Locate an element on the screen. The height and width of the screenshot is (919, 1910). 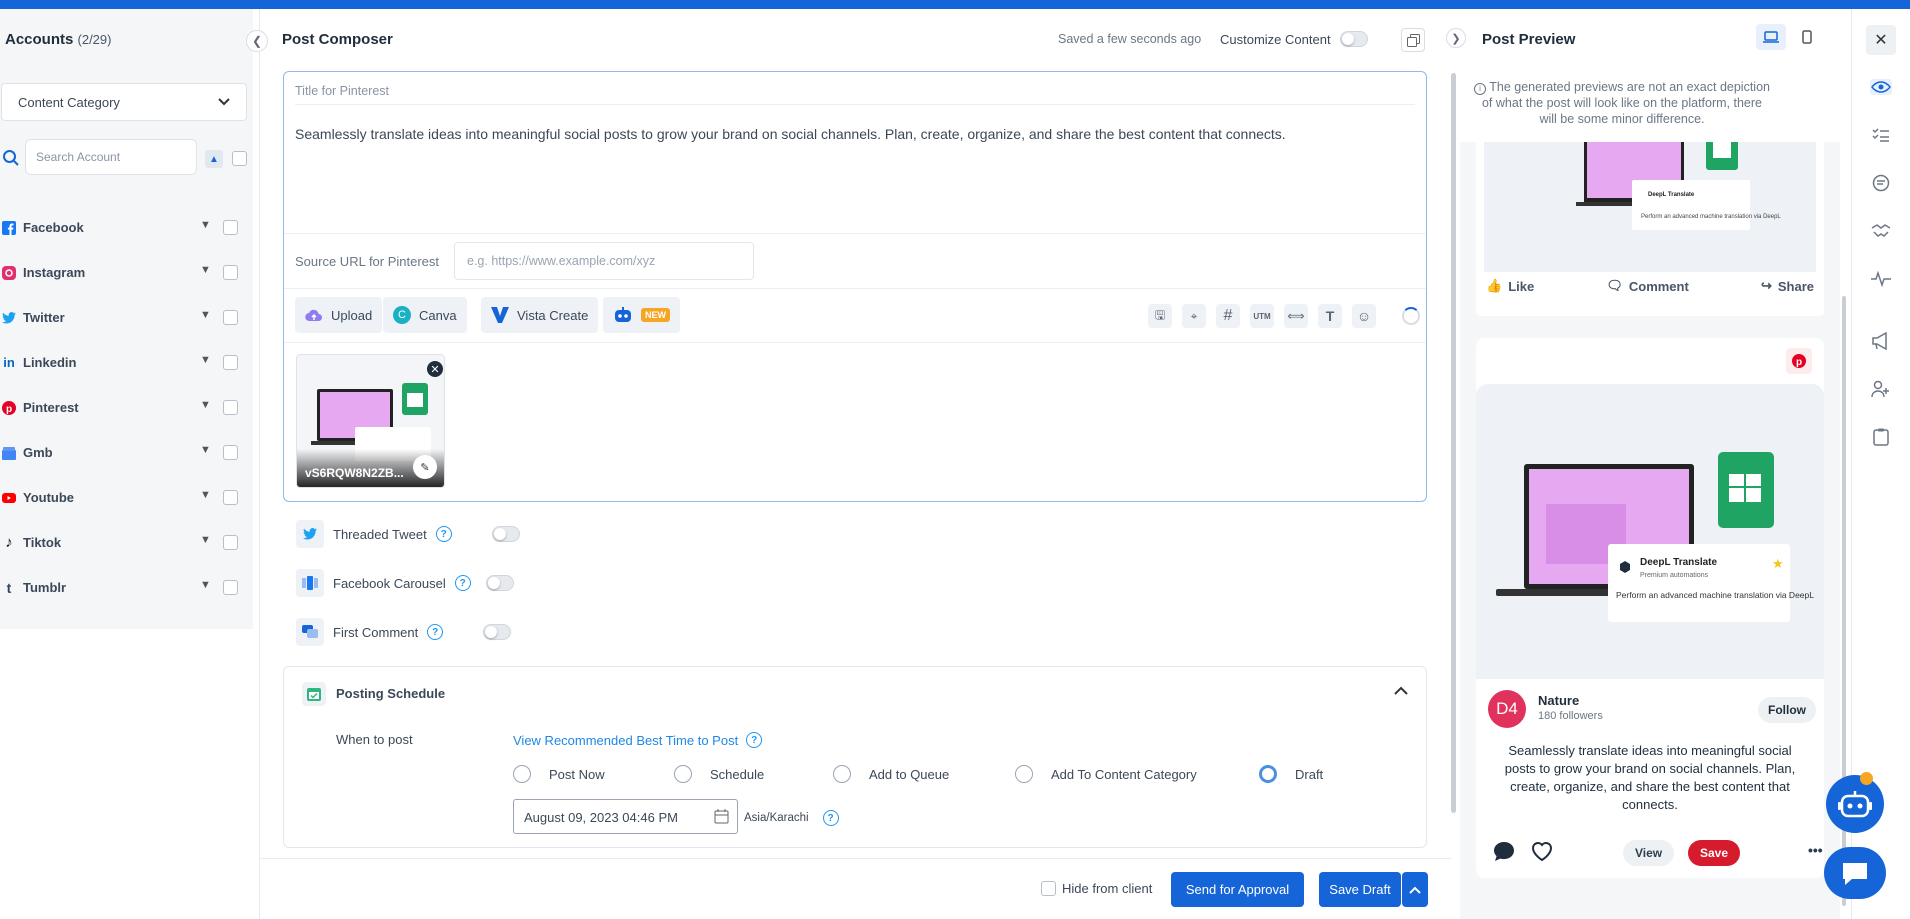
radio-draft: Draft is located at coordinates (1291, 774).